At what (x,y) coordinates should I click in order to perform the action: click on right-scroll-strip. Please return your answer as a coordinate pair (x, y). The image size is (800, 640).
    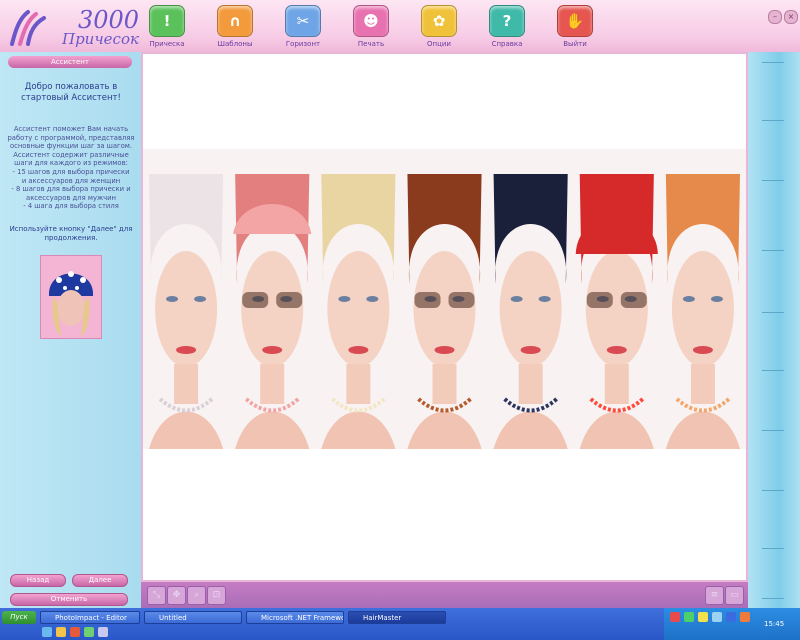
    Looking at the image, I should click on (774, 330).